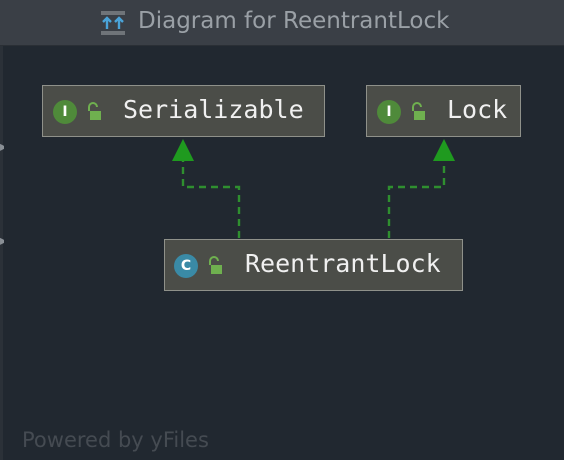 The image size is (564, 460). What do you see at coordinates (115, 440) in the screenshot?
I see `powered-by-label: Powered by yFiles` at bounding box center [115, 440].